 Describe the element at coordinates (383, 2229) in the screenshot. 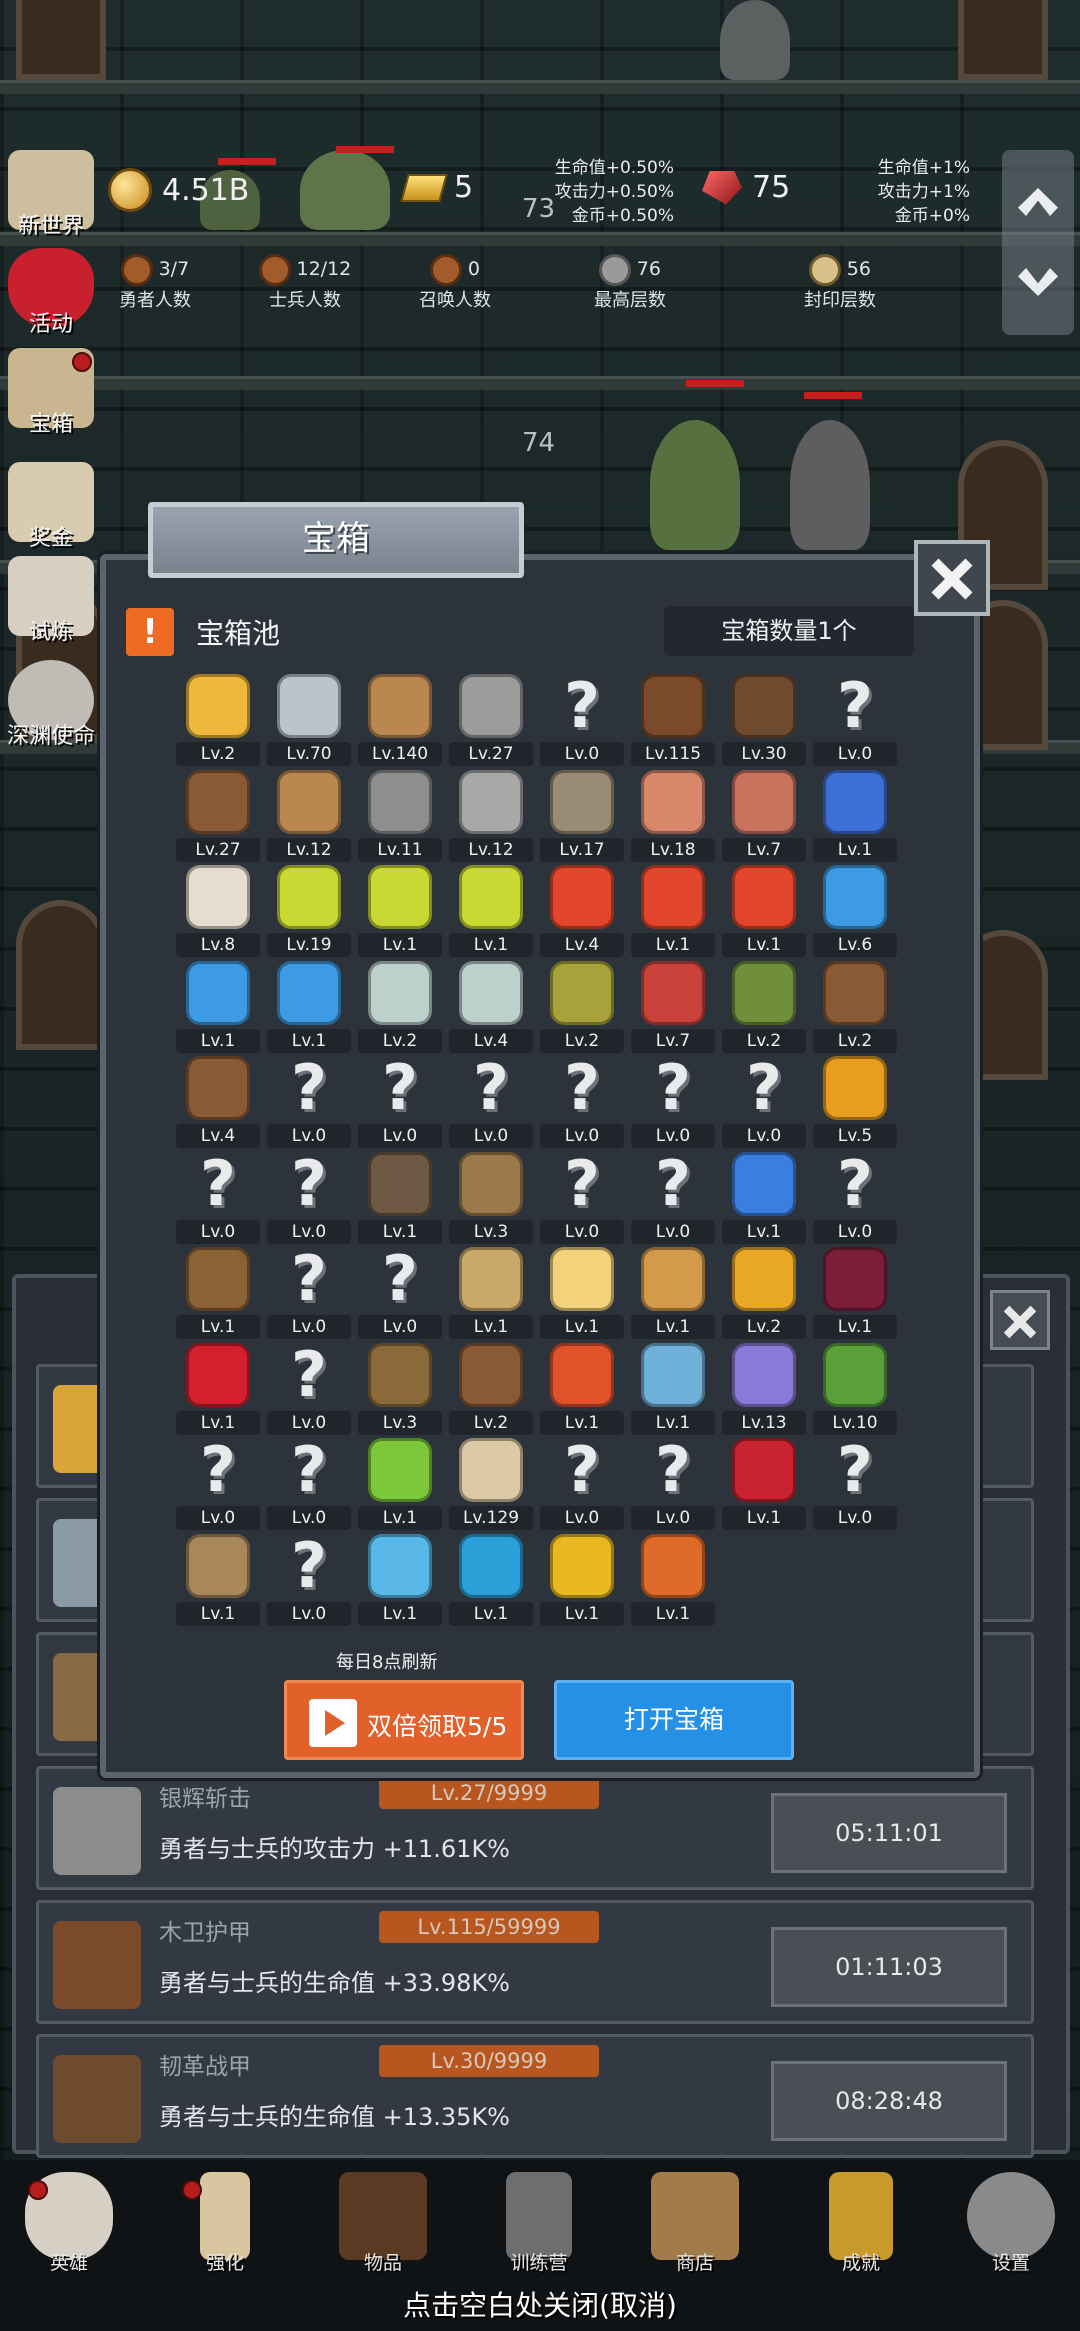

I see `nav-items-button: 物品` at that location.